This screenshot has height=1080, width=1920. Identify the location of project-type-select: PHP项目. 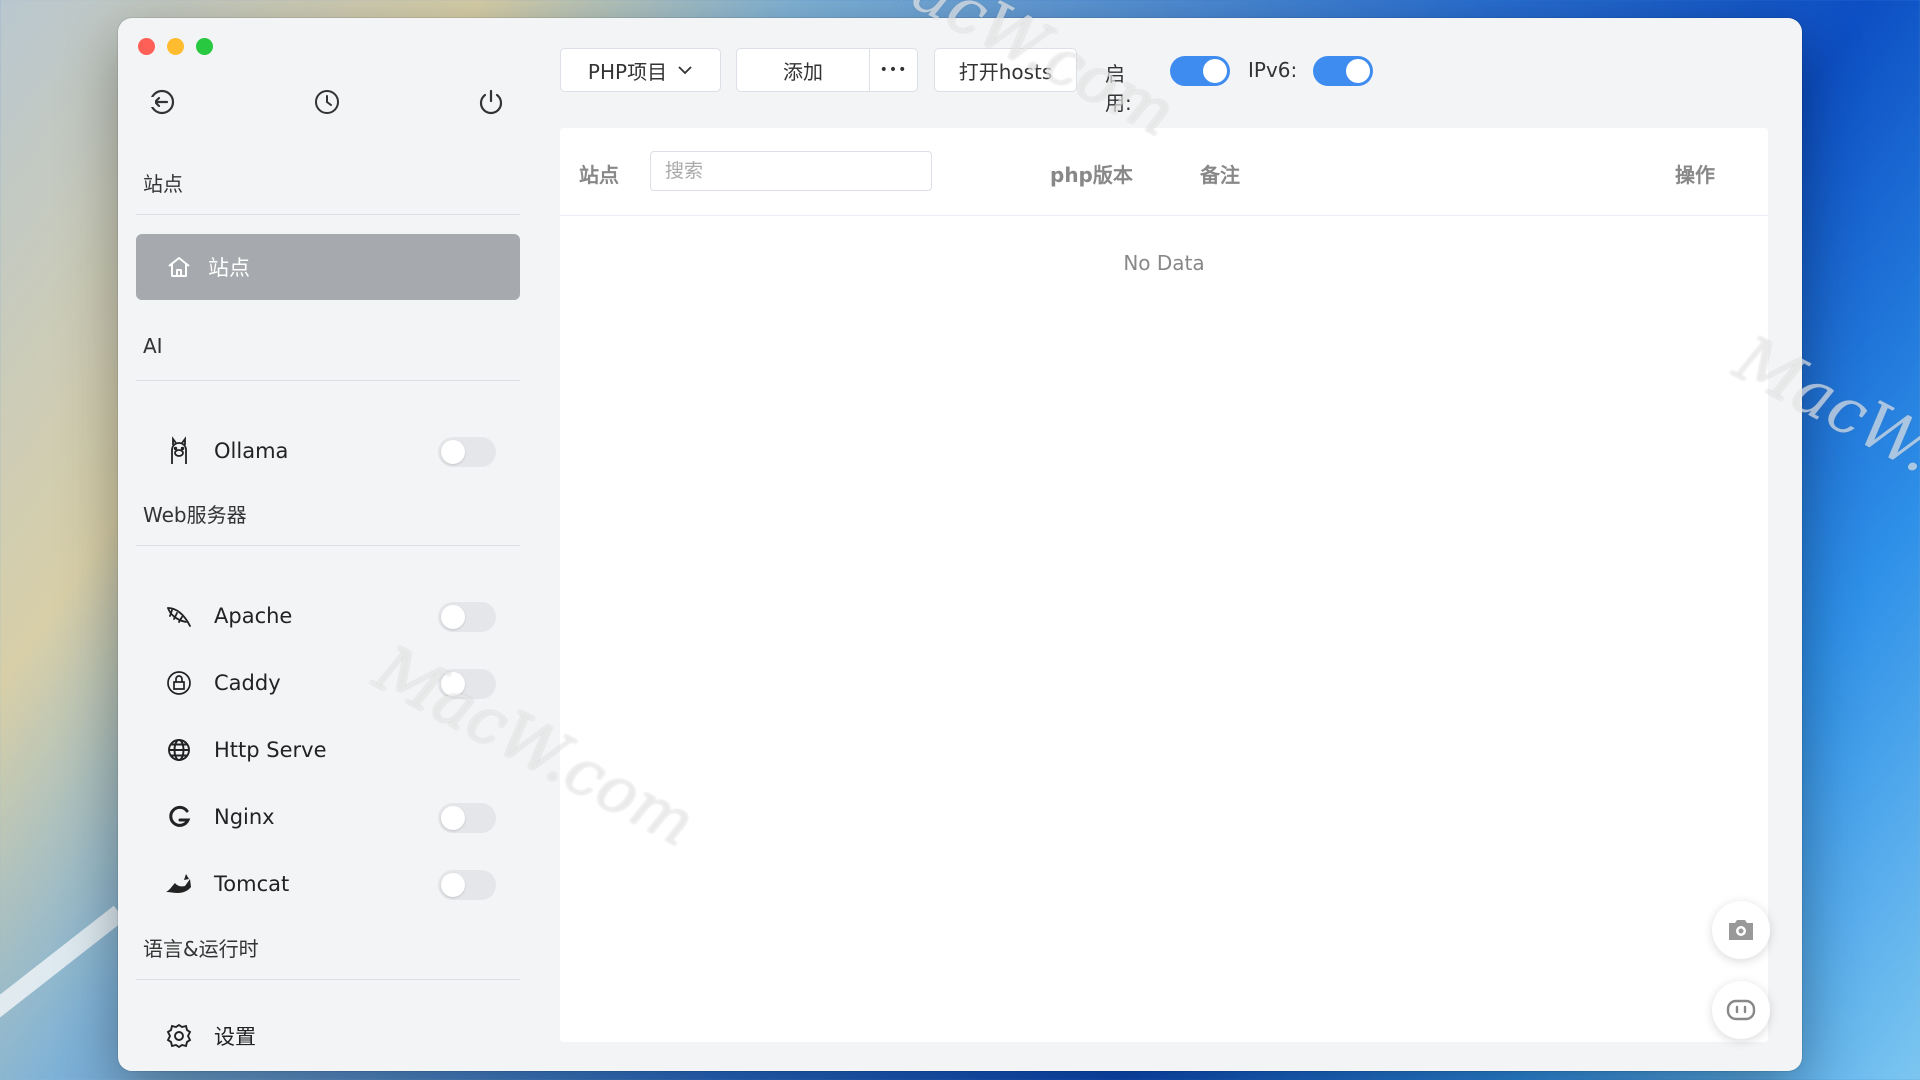
(640, 70).